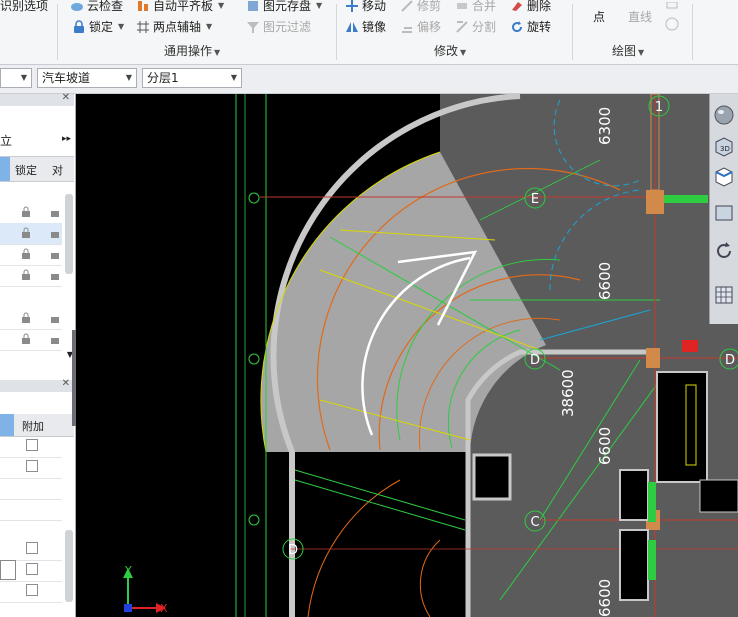  Describe the element at coordinates (180, 7) in the screenshot. I see `auto-align-slab-button: 自动平齐板 ▼` at that location.